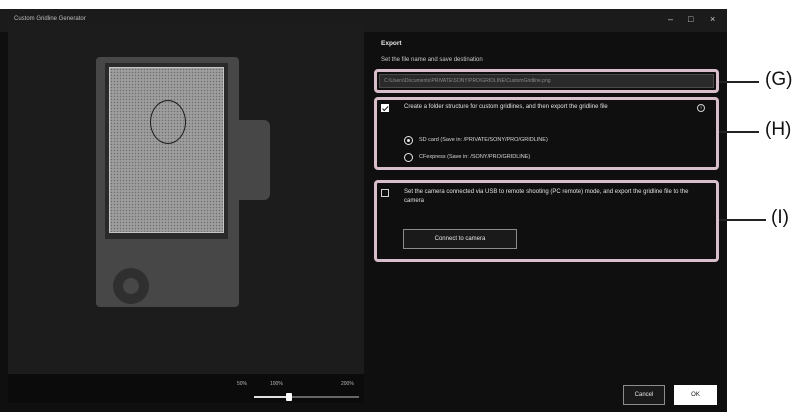 The width and height of the screenshot is (806, 412). What do you see at coordinates (475, 157) in the screenshot?
I see `radio-cfexpress-label: CFexpress (Save in: /SONY/PRO/GRIDLINE)` at bounding box center [475, 157].